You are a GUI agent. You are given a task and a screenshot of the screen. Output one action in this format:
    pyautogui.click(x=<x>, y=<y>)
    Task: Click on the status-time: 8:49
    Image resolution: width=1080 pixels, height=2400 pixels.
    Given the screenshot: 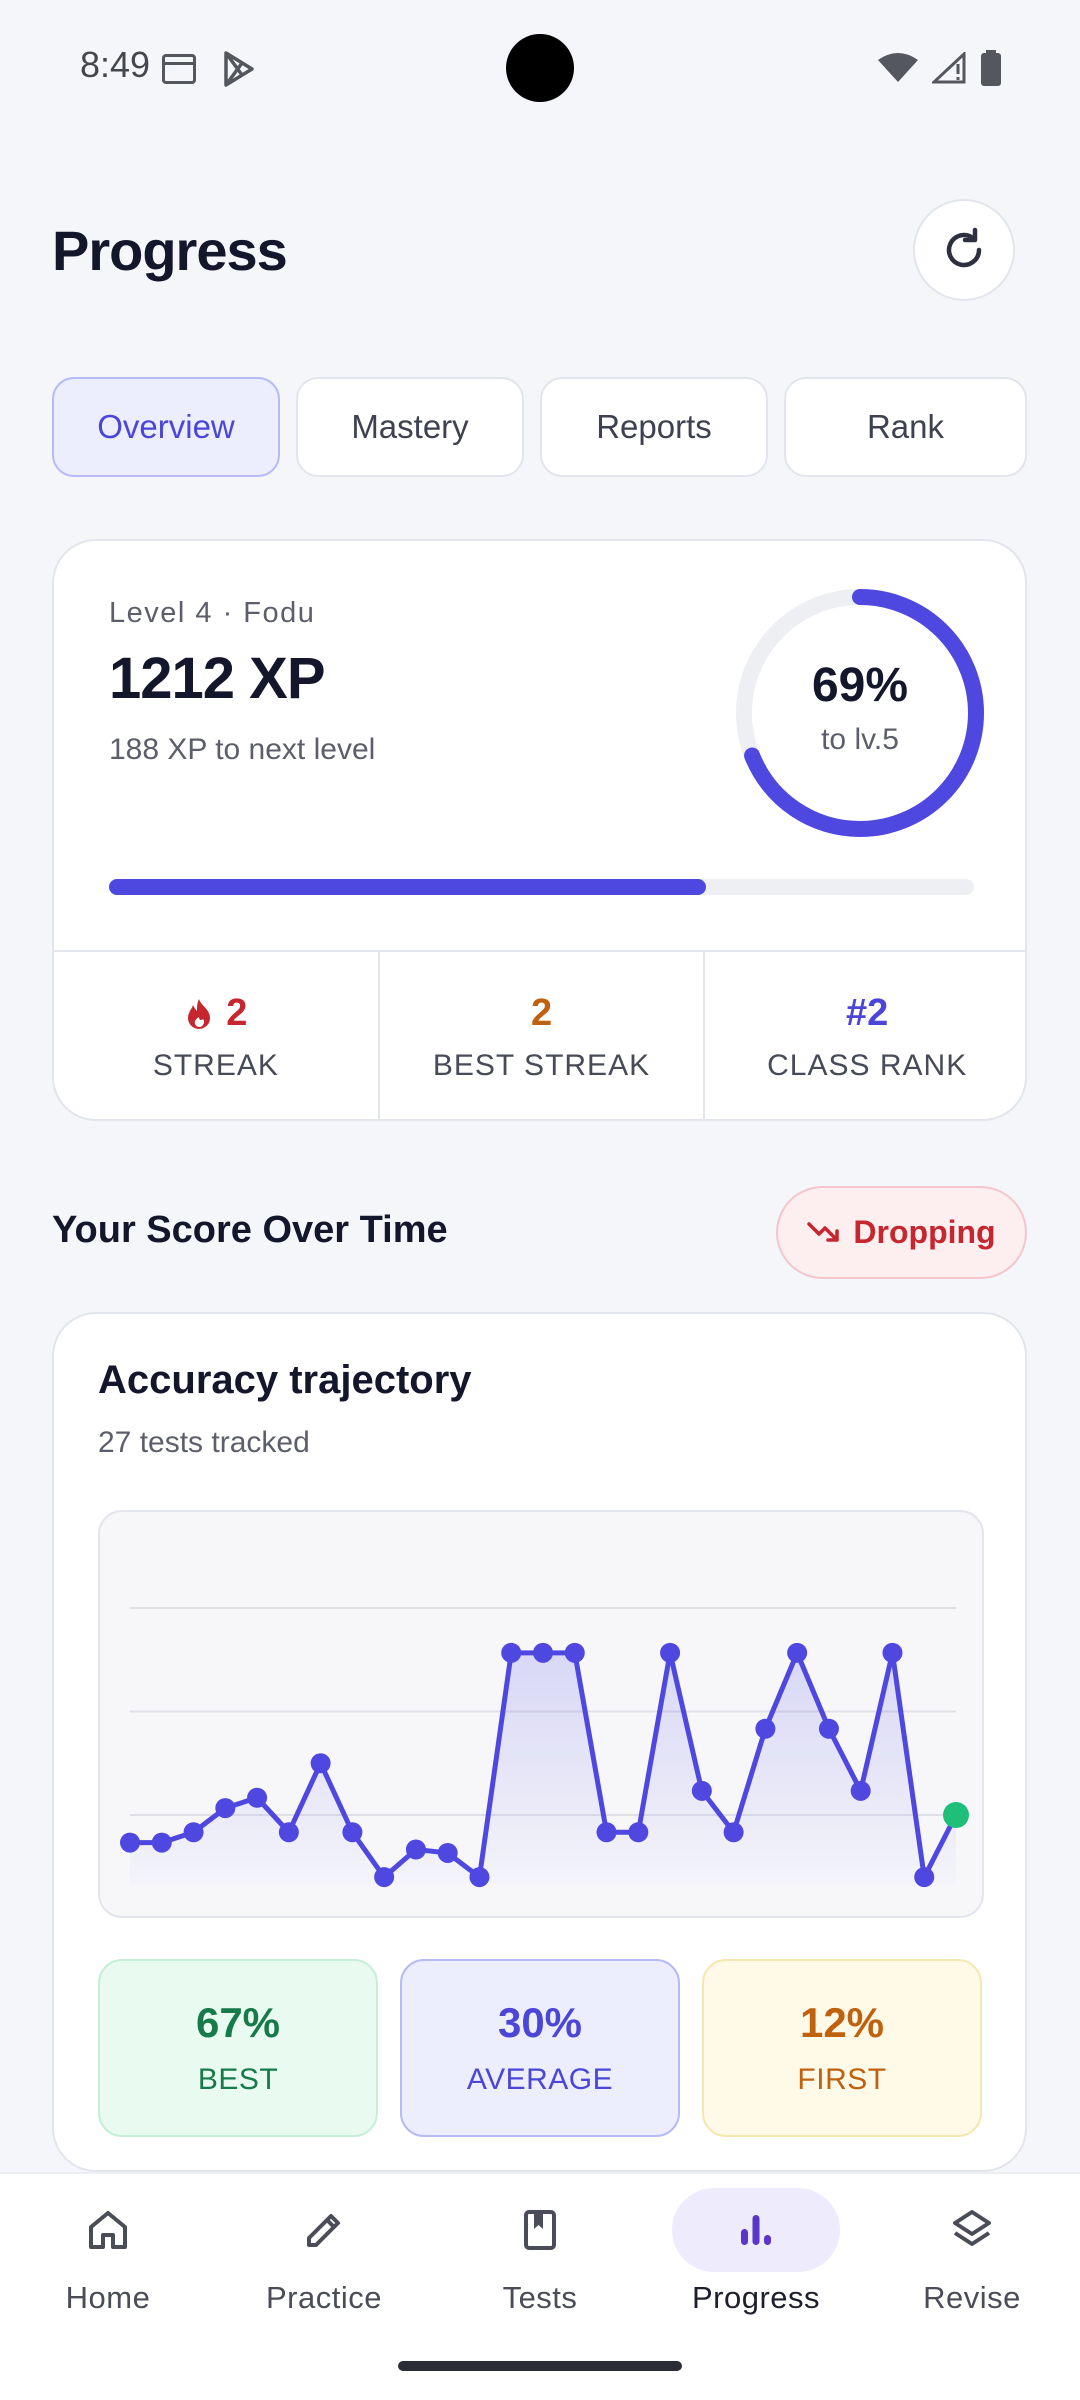 What is the action you would take?
    pyautogui.click(x=115, y=64)
    